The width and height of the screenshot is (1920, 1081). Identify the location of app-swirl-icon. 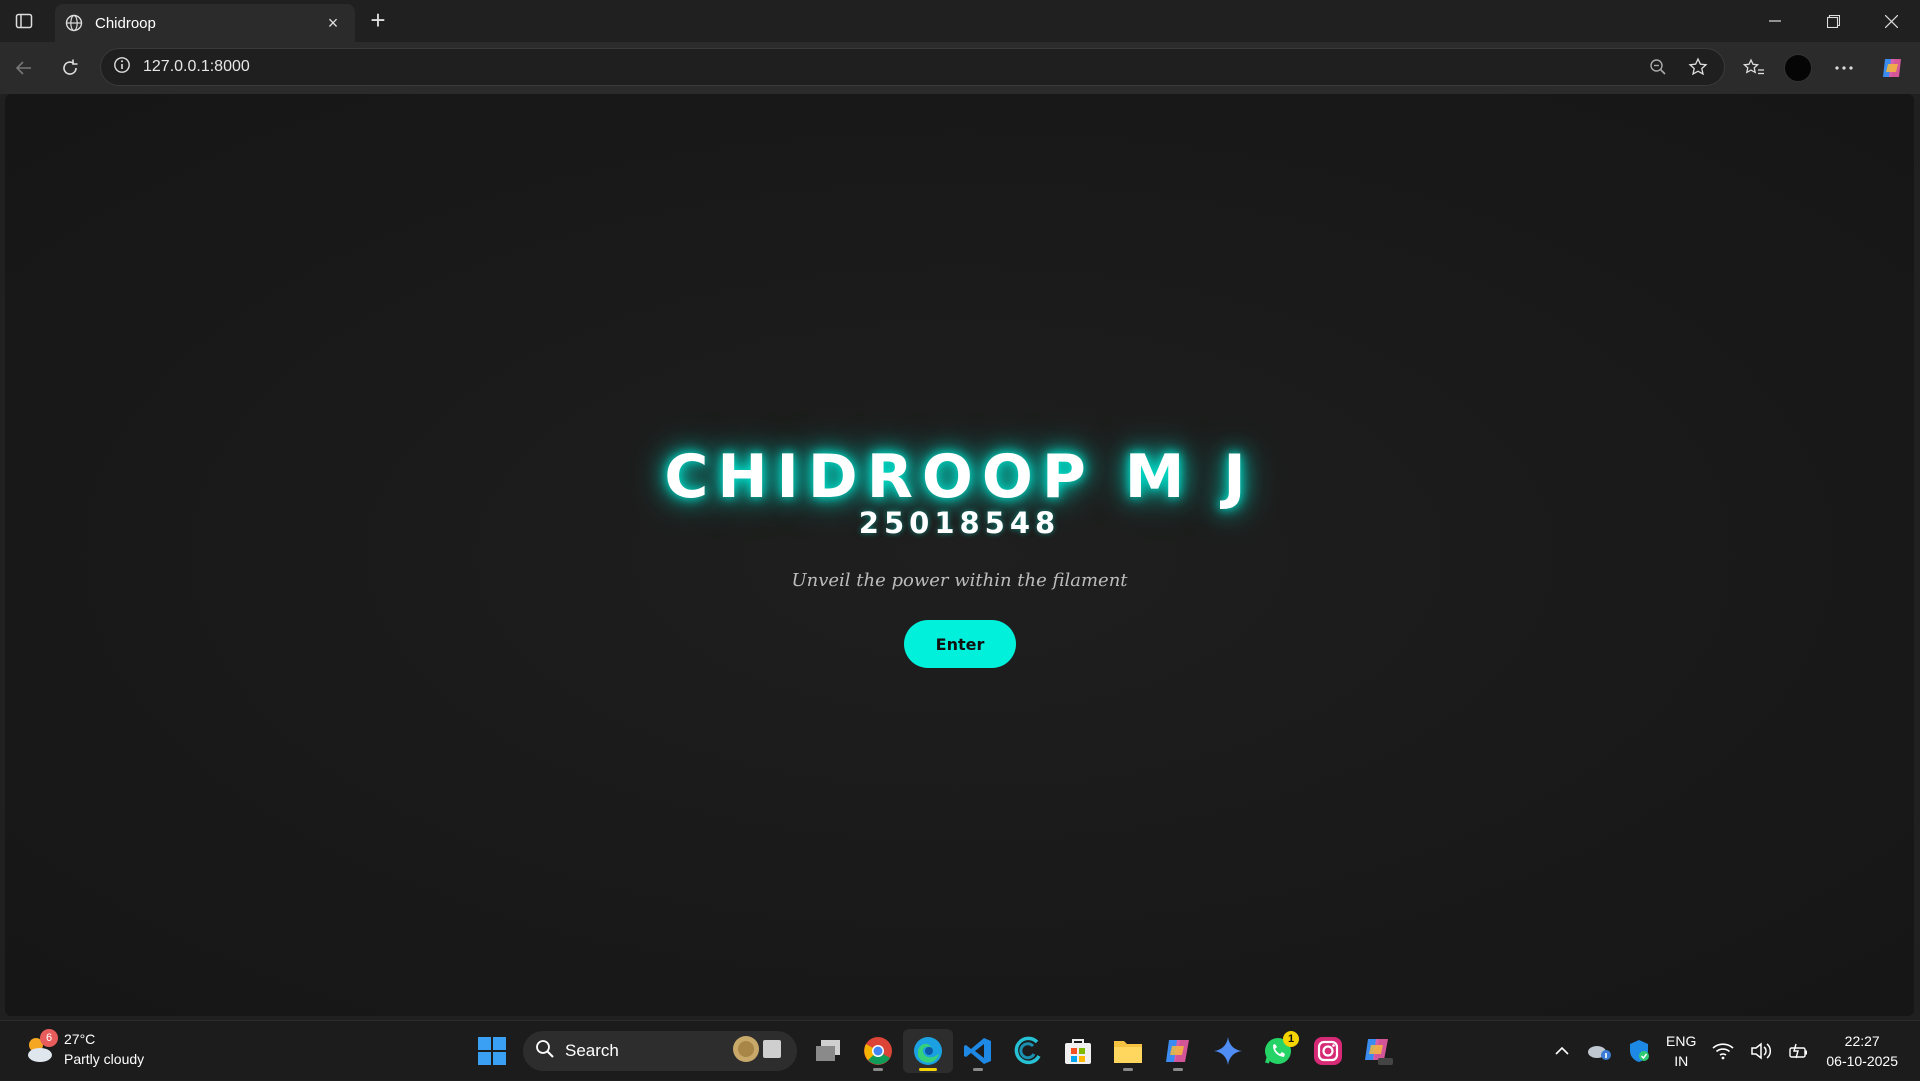
(1028, 1051).